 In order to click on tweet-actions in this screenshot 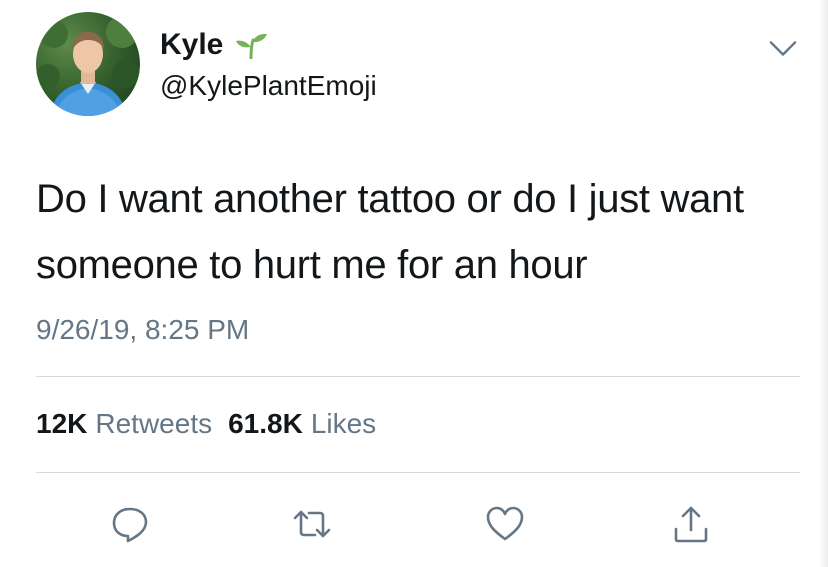, I will do `click(414, 524)`.